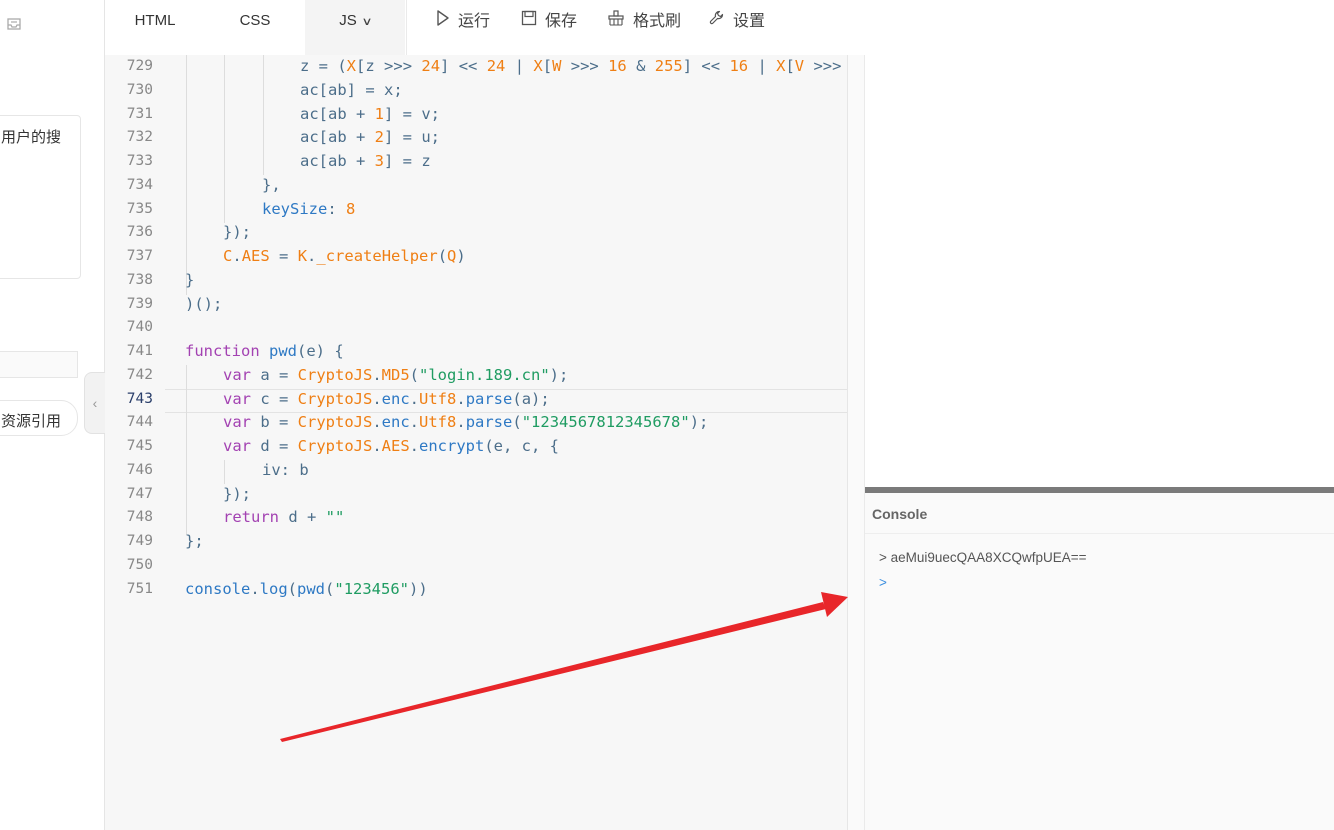 This screenshot has height=830, width=1334. I want to click on sidebar-card: 用户的搜, so click(40, 197).